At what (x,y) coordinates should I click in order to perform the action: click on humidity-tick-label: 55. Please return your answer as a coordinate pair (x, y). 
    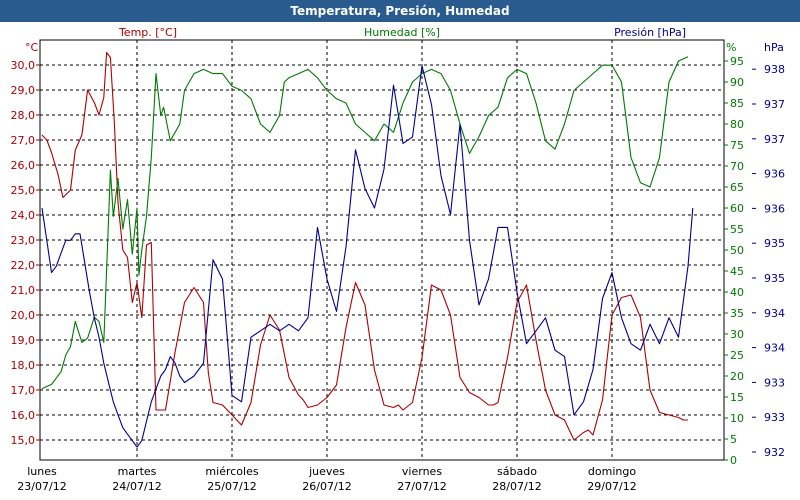
    Looking at the image, I should click on (737, 229).